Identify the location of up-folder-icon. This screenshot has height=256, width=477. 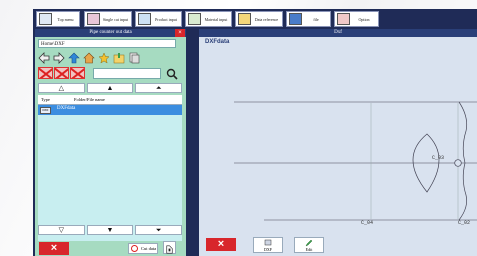
(74, 57).